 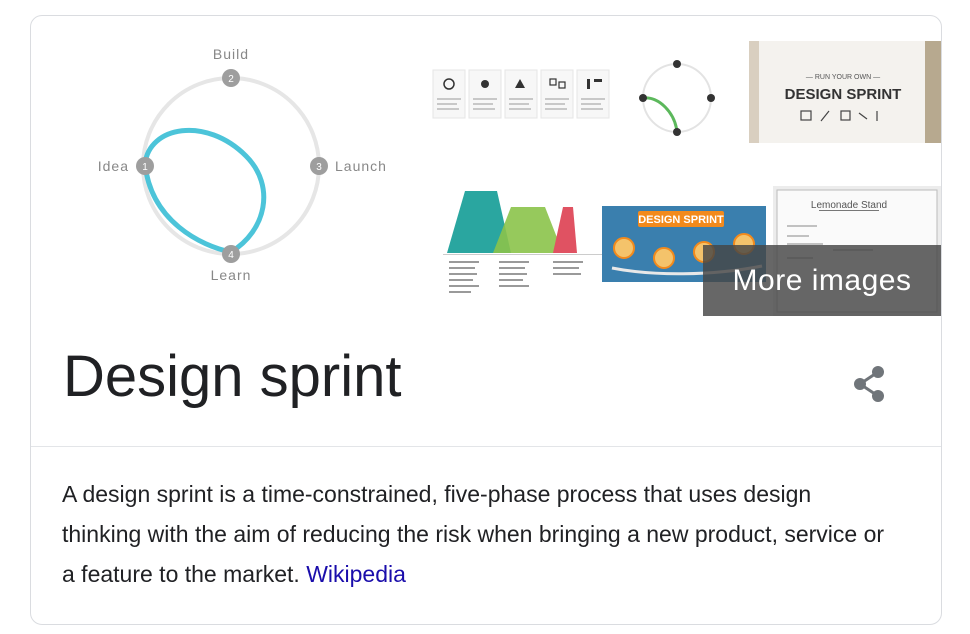 What do you see at coordinates (822, 280) in the screenshot?
I see `more-images-button: More images` at bounding box center [822, 280].